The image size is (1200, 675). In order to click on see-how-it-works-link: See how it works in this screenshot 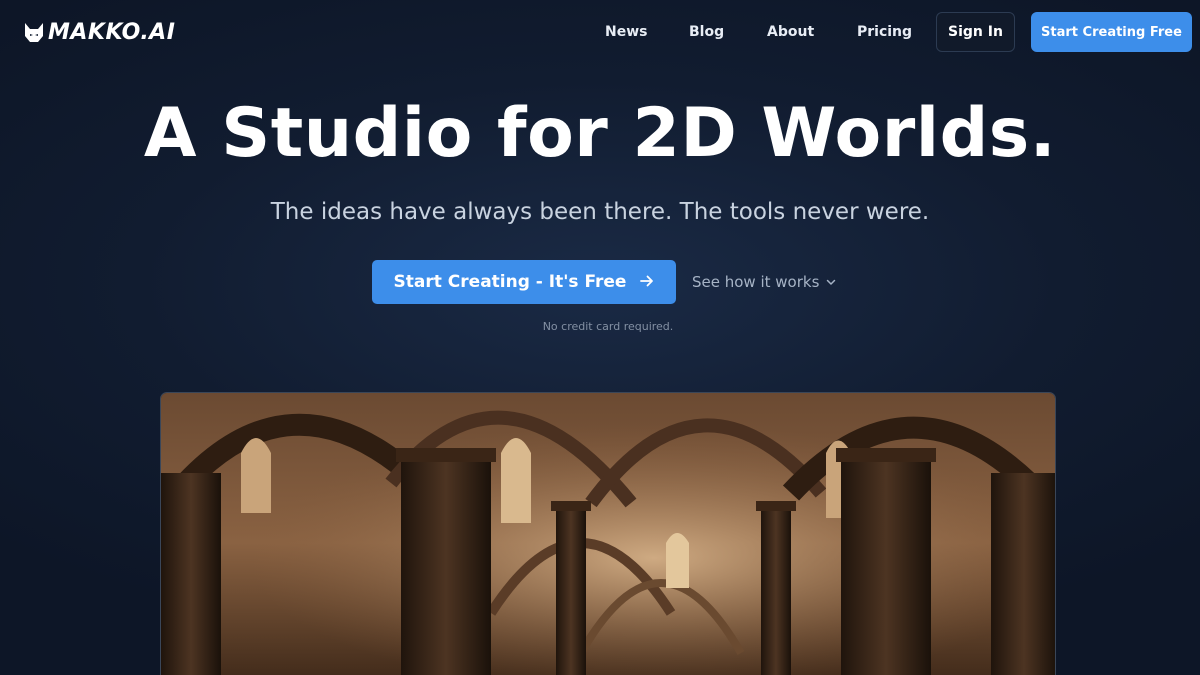, I will do `click(764, 282)`.